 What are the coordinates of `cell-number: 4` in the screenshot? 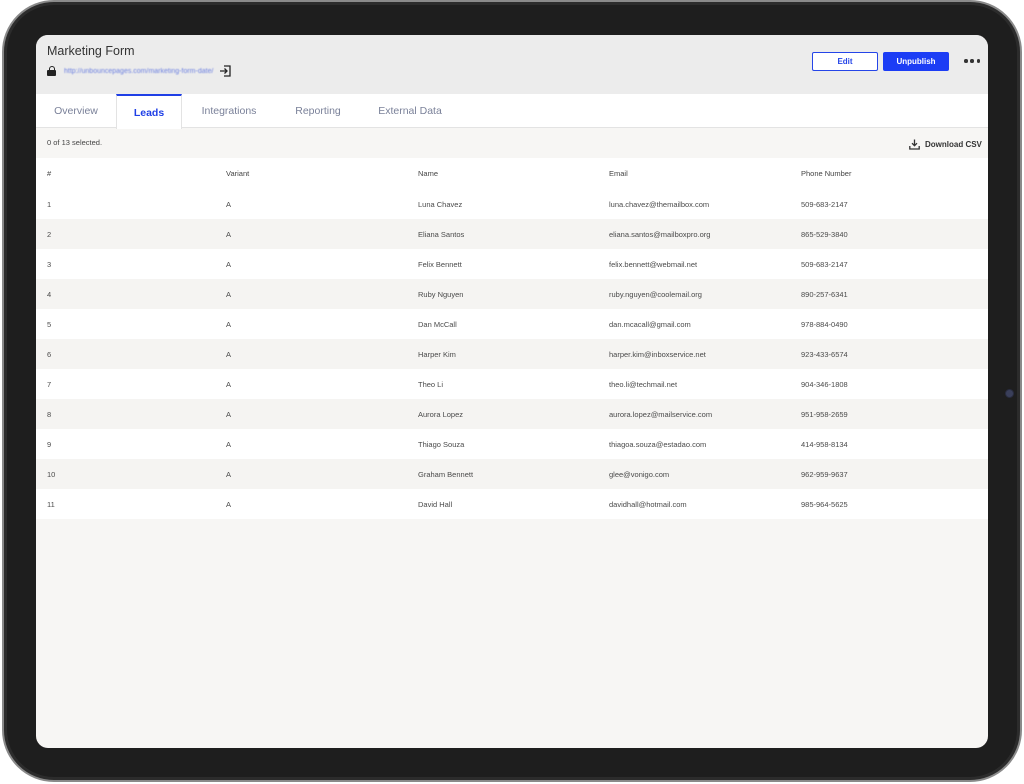 It's located at (49, 294).